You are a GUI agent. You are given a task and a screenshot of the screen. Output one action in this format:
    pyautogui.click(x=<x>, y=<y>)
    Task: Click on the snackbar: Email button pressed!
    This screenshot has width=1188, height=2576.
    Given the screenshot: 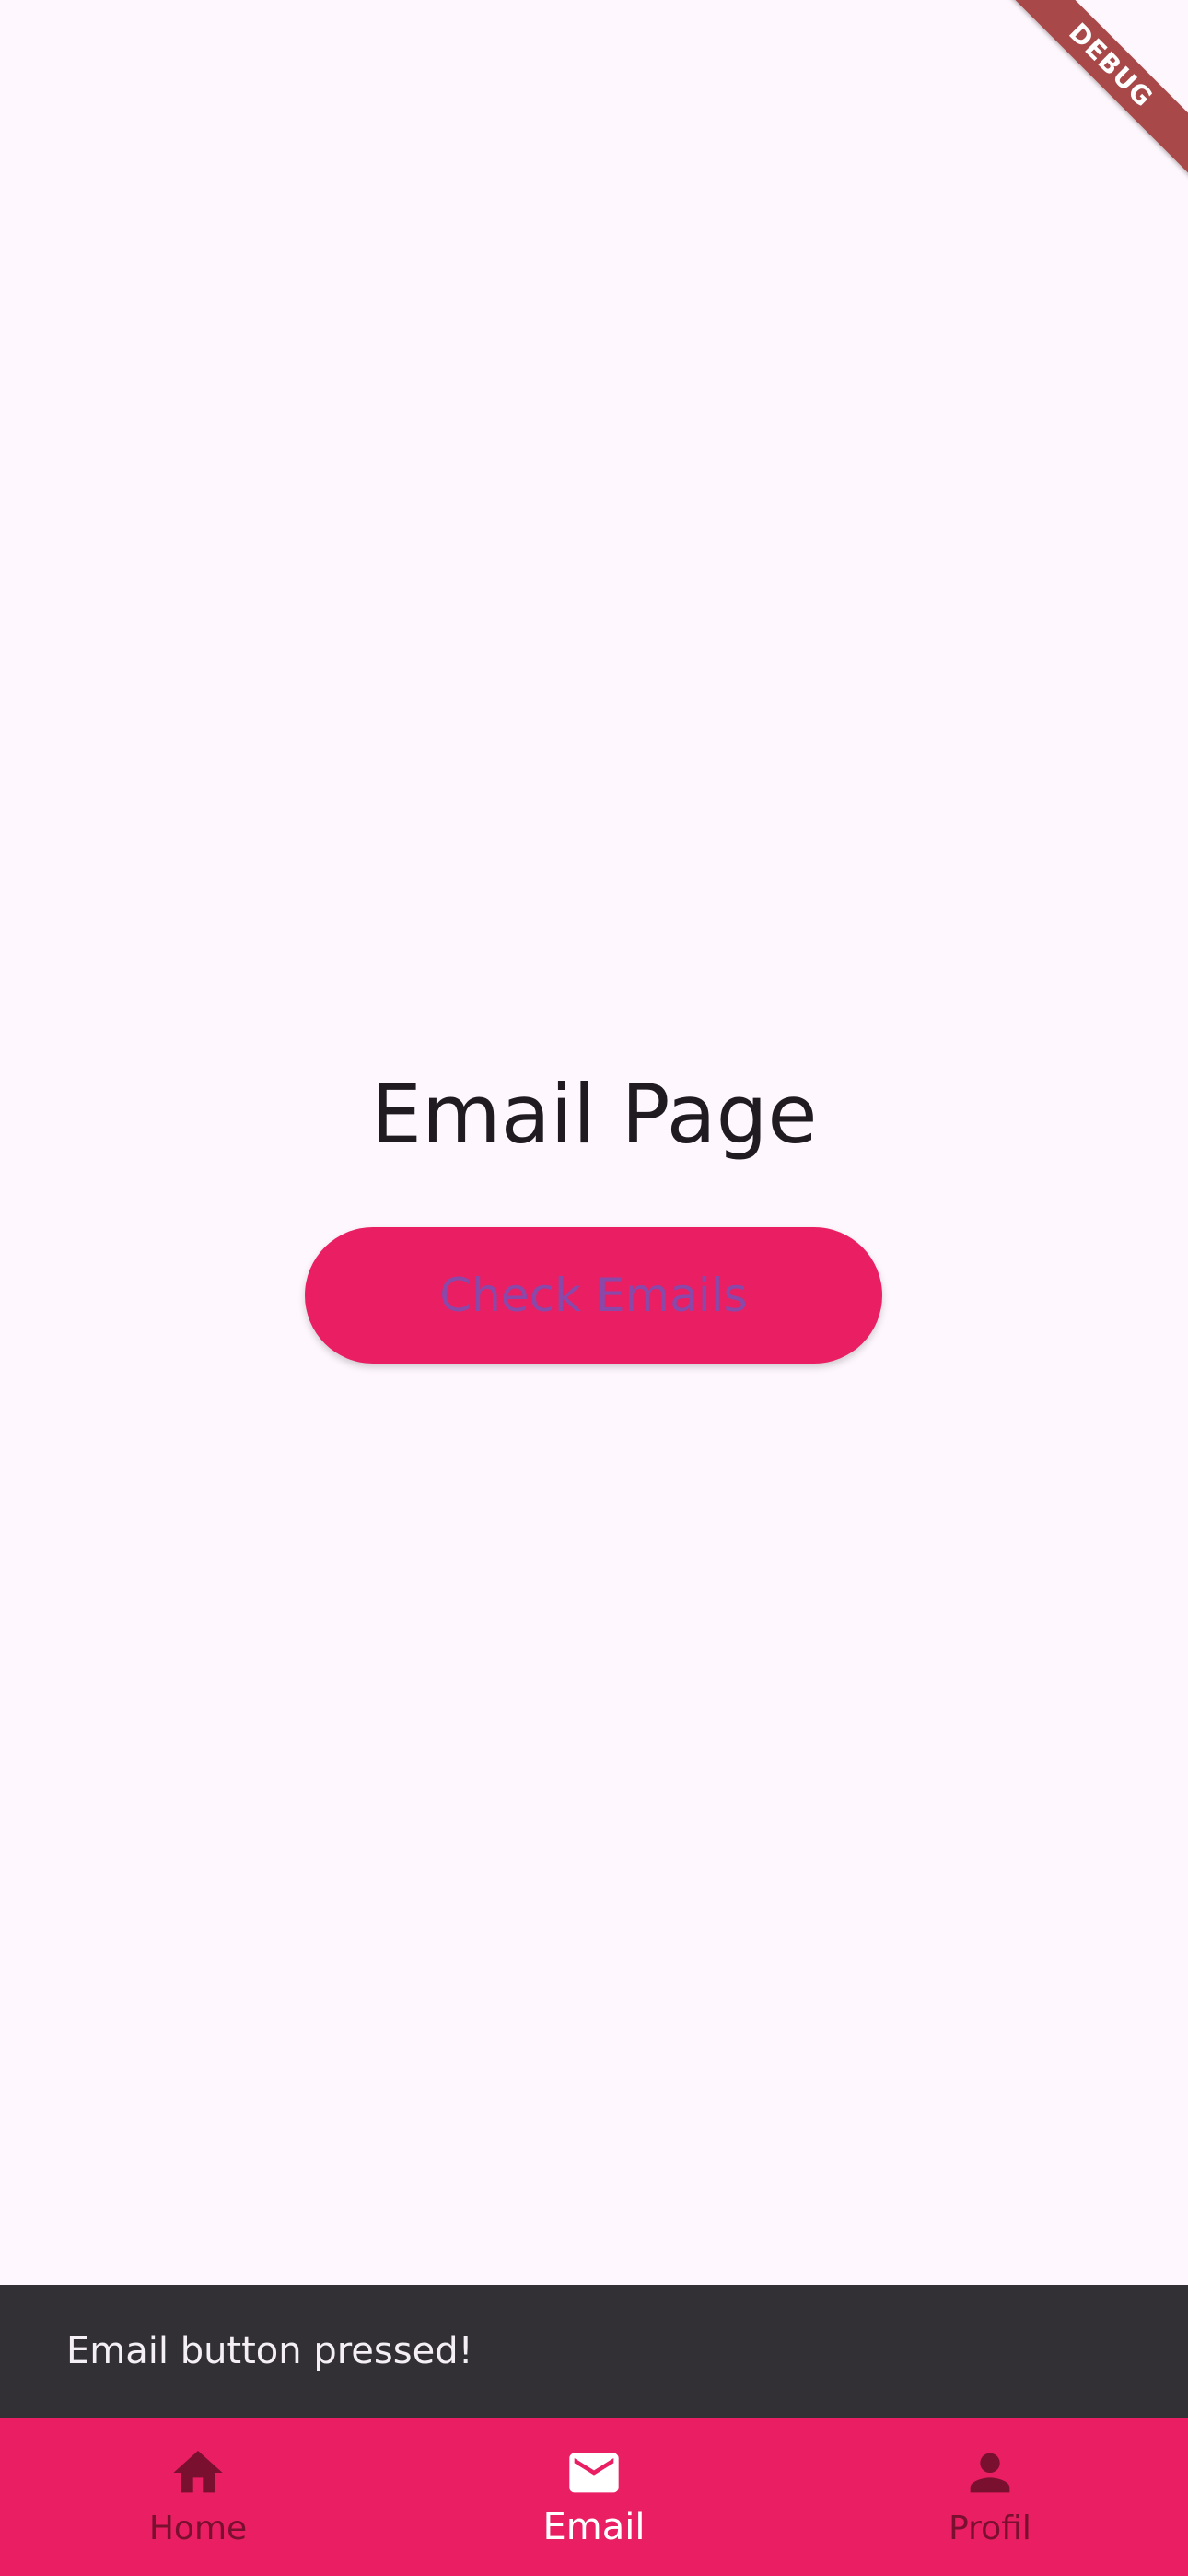 What is the action you would take?
    pyautogui.click(x=594, y=2352)
    